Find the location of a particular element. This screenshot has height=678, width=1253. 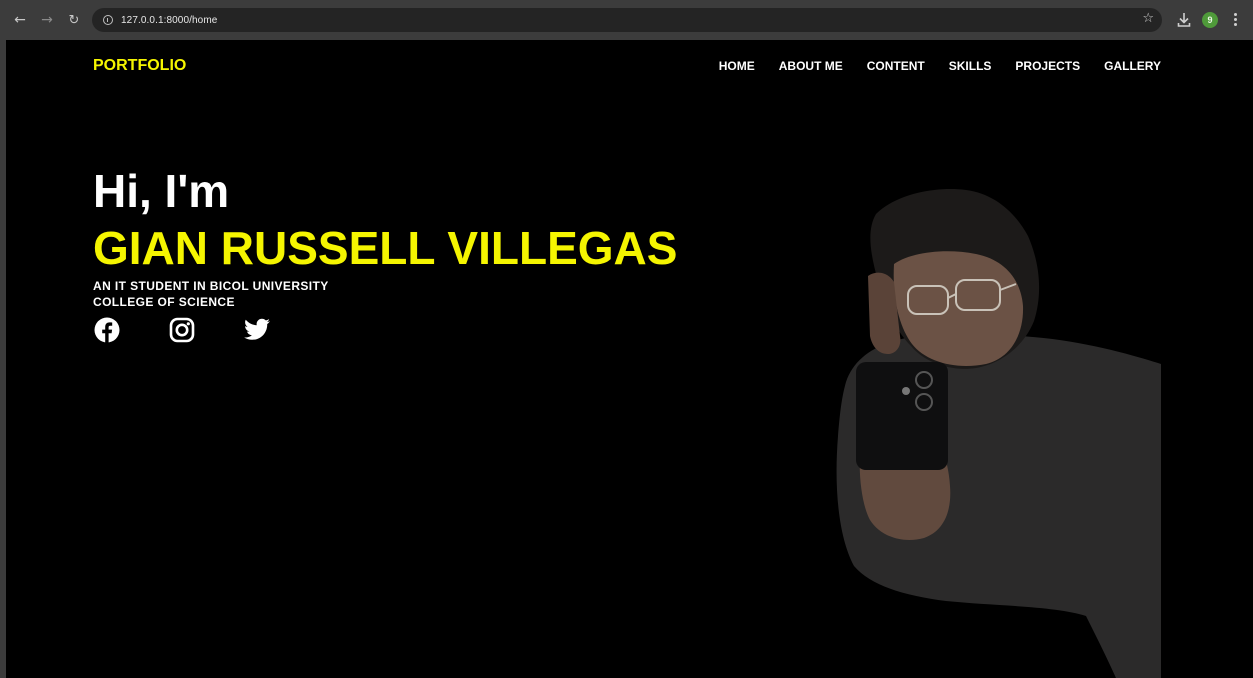

profile-avatar: 9 is located at coordinates (1210, 20).